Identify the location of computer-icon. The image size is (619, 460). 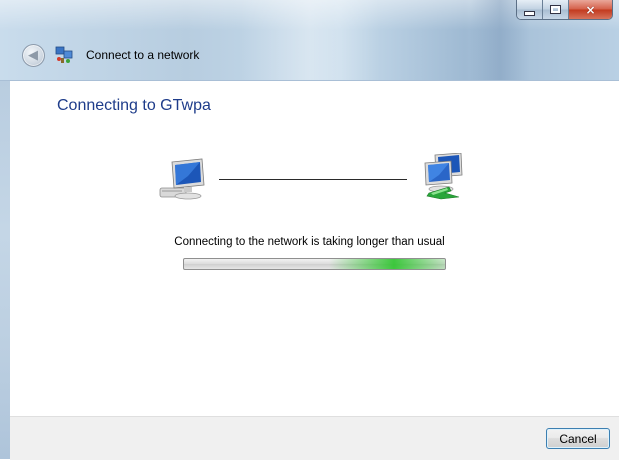
(182, 179).